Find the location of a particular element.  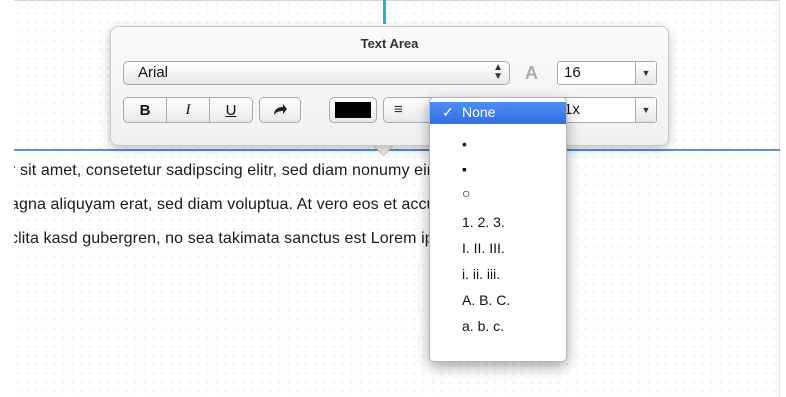

redo-arrow-icon is located at coordinates (280, 110).